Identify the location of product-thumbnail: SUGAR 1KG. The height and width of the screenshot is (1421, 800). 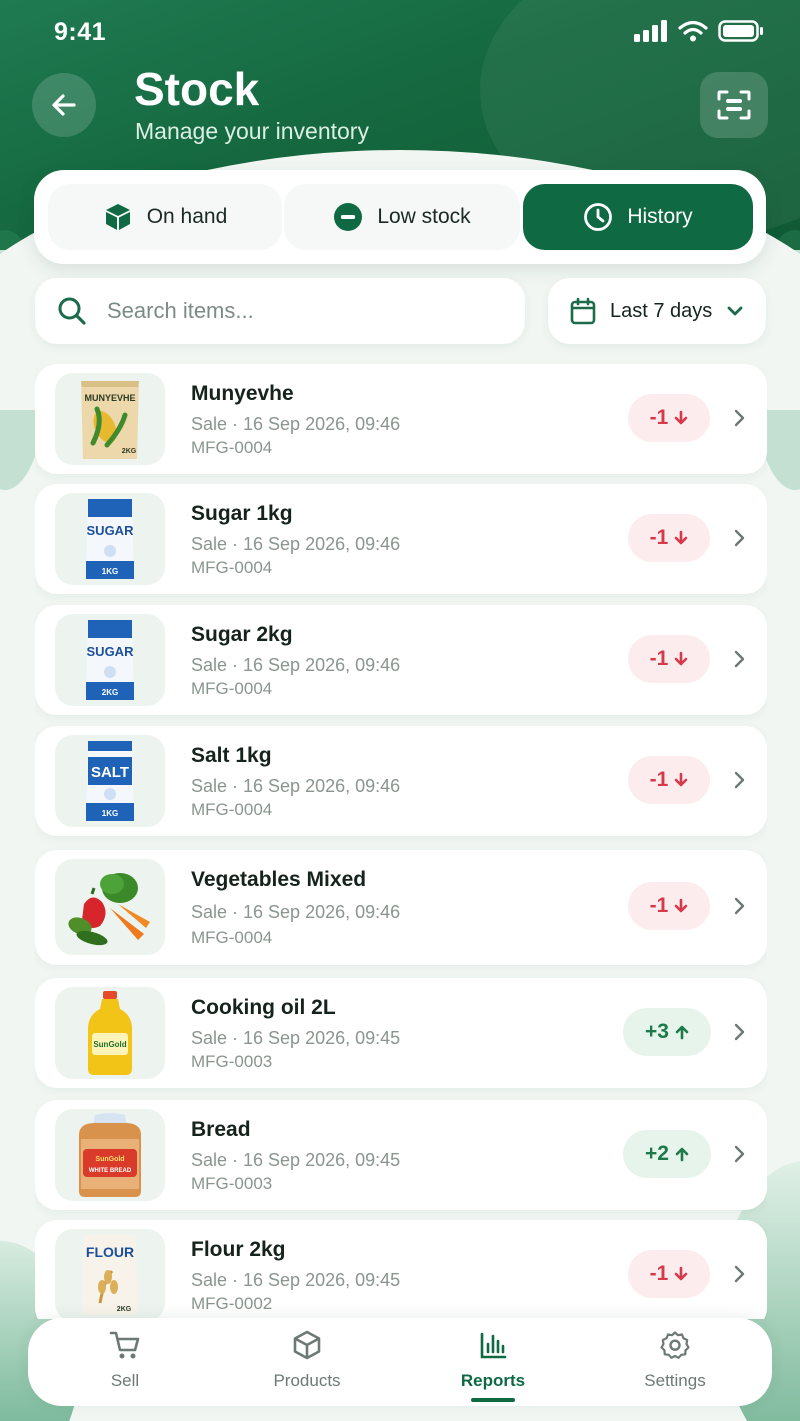
(110, 539).